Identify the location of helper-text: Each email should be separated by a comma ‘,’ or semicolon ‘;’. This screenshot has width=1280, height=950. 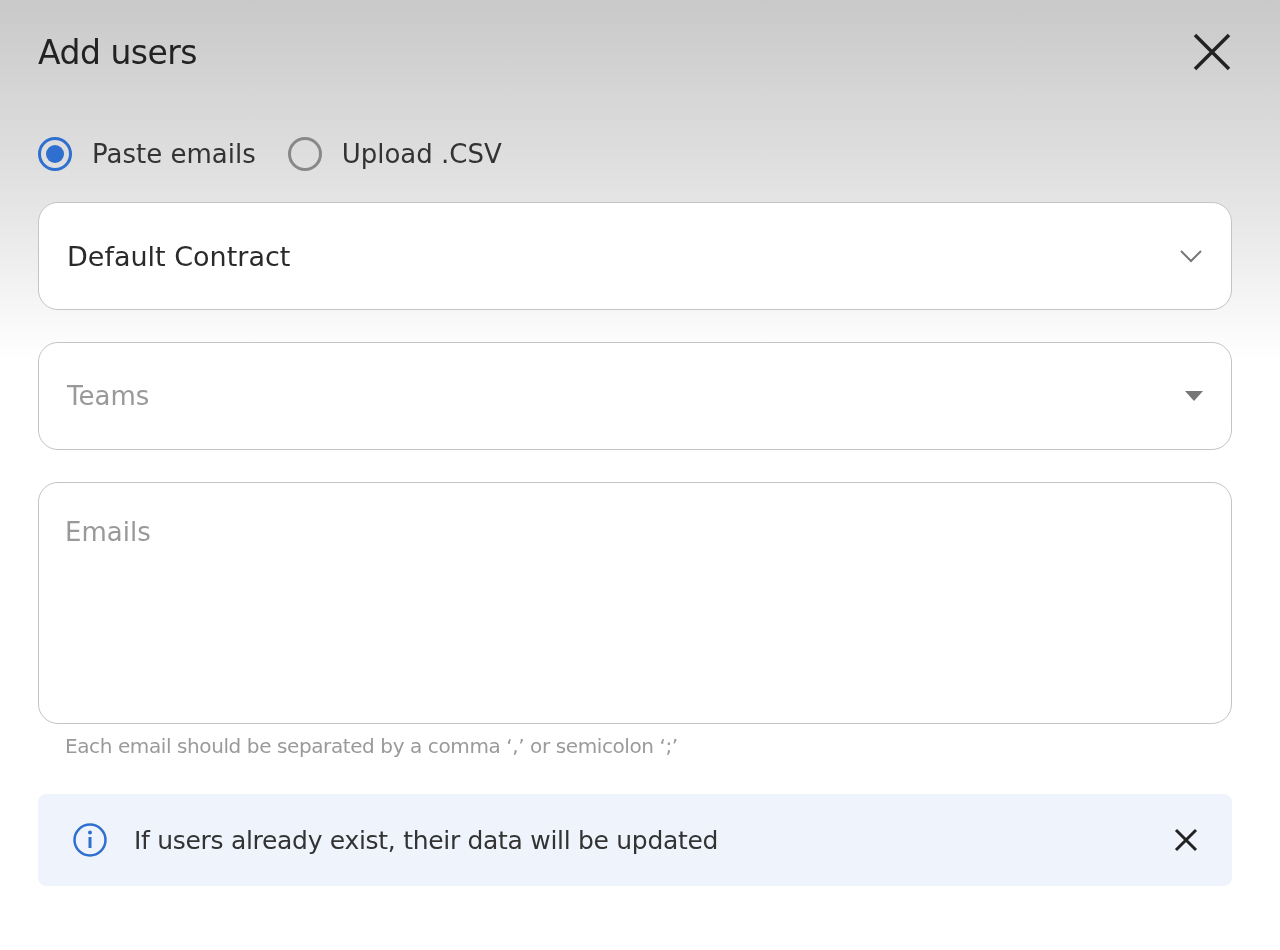
(372, 746).